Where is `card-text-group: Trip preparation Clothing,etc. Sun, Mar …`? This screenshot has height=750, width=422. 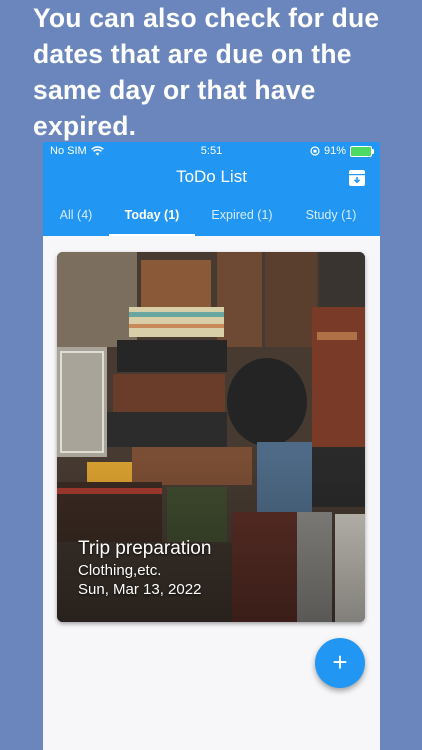 card-text-group: Trip preparation Clothing,etc. Sun, Mar … is located at coordinates (144, 568).